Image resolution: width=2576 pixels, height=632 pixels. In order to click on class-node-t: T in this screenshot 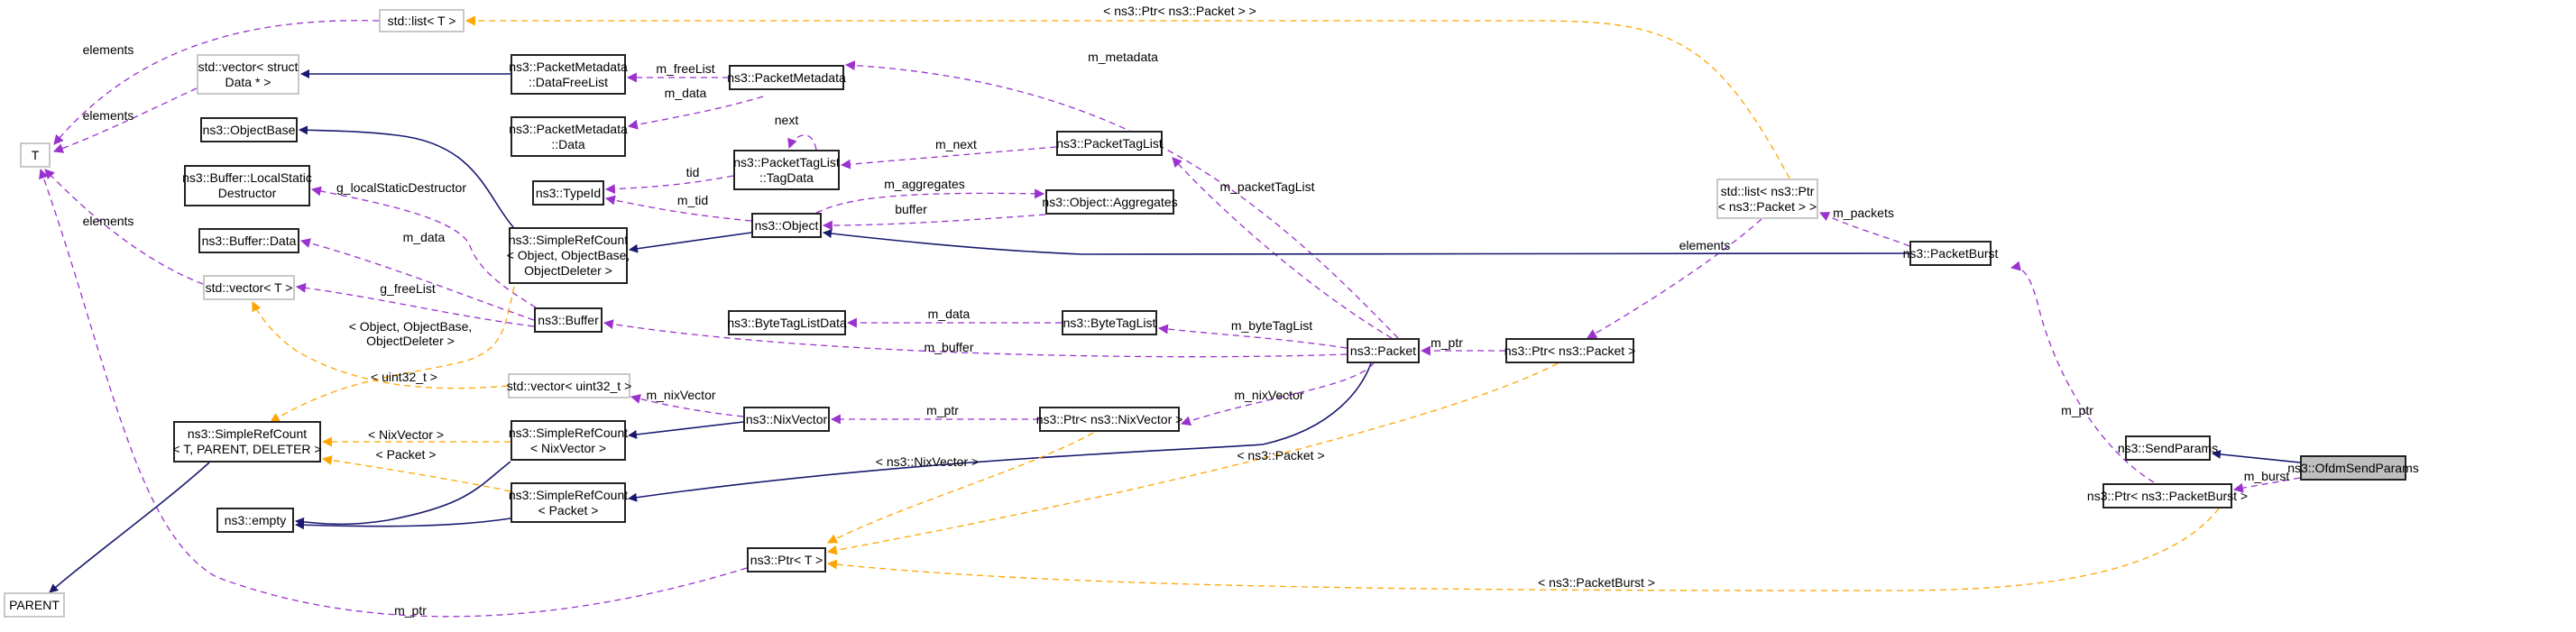, I will do `click(35, 155)`.